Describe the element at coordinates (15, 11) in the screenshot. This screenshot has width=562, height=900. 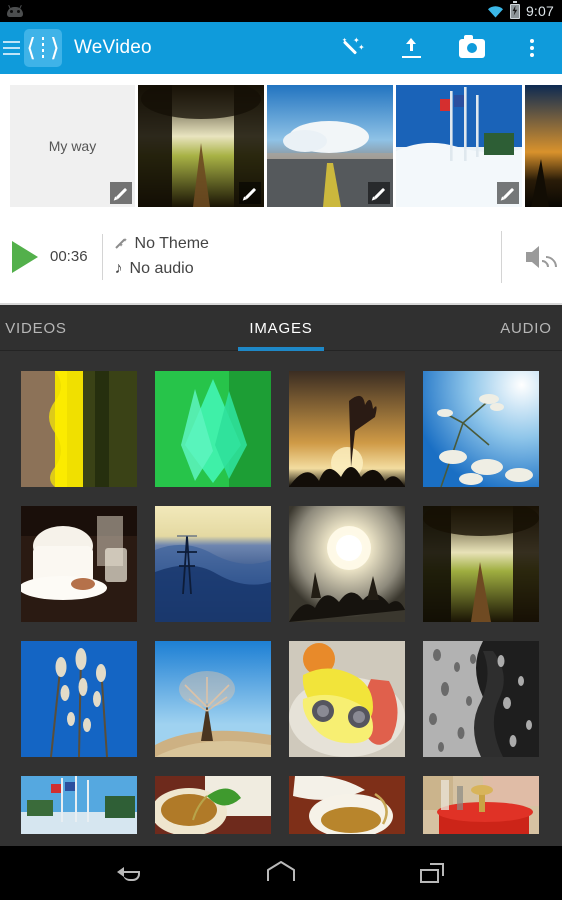
I see `android-robot-icon` at that location.